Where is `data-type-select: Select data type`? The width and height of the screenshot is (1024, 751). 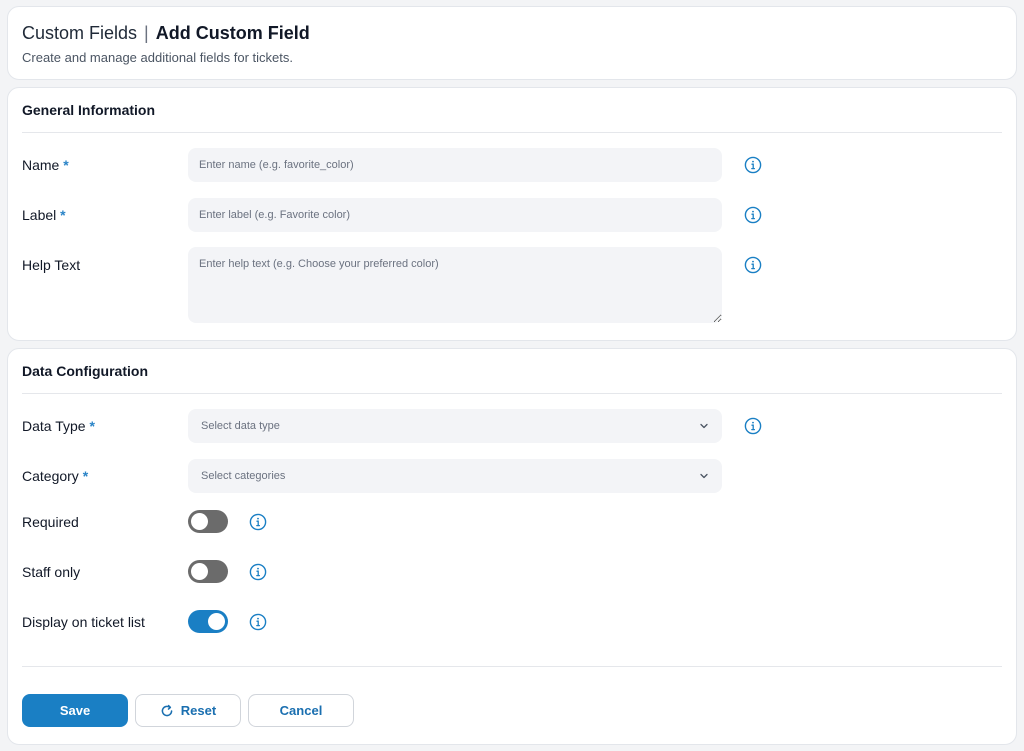
data-type-select: Select data type is located at coordinates (455, 426).